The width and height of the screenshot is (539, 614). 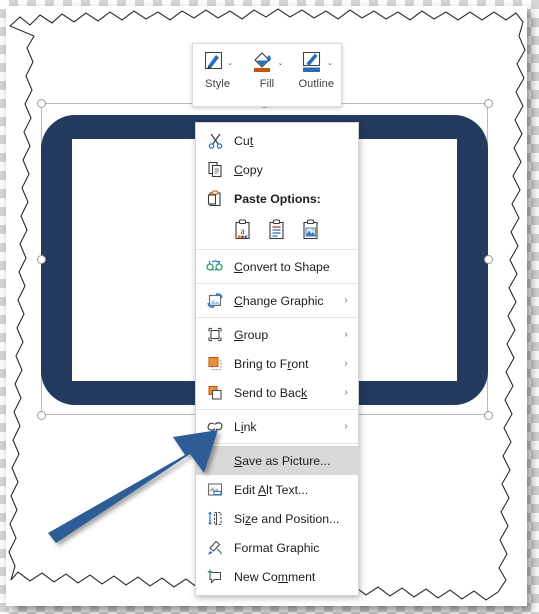 What do you see at coordinates (264, 63) in the screenshot?
I see `fill-bucket-icon` at bounding box center [264, 63].